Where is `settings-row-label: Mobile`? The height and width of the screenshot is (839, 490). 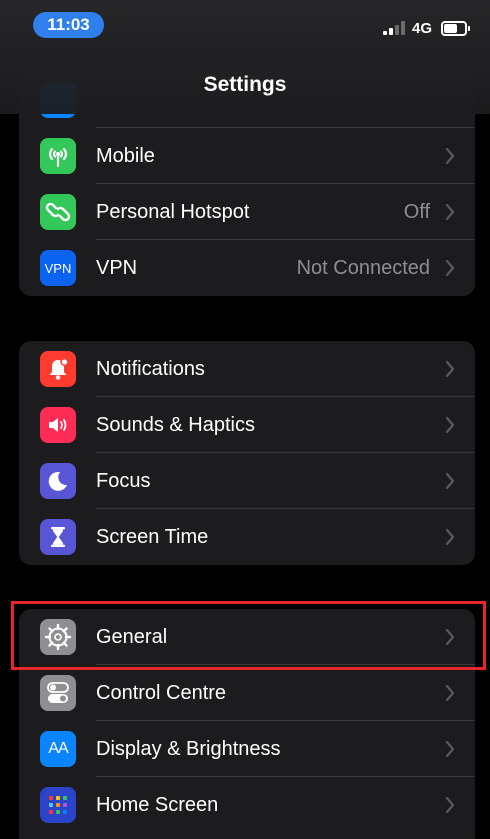 settings-row-label: Mobile is located at coordinates (125, 155).